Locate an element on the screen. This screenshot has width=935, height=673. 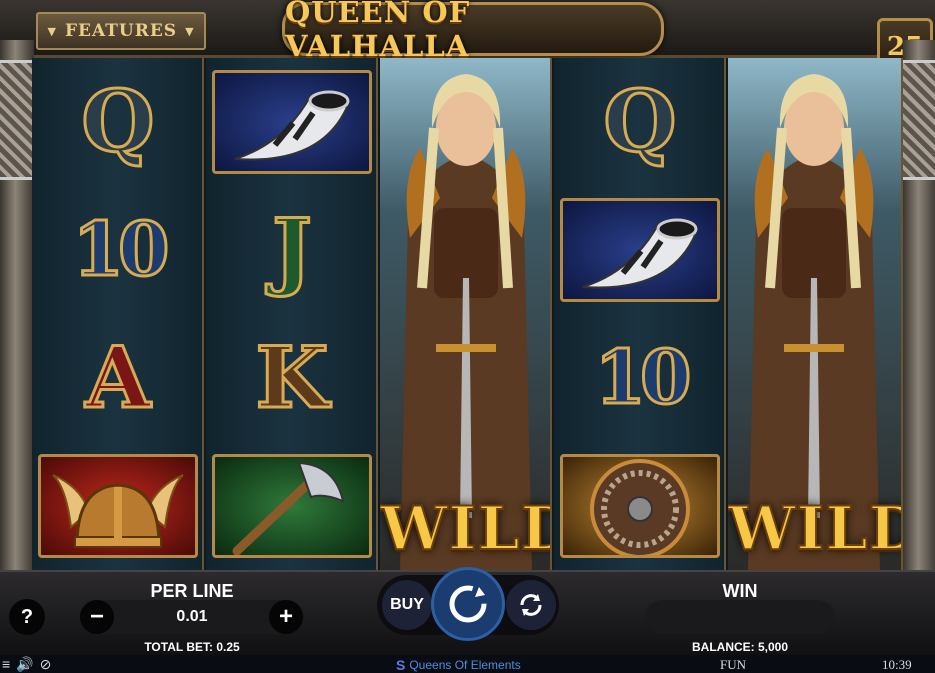
autoplay-button is located at coordinates (531, 605).